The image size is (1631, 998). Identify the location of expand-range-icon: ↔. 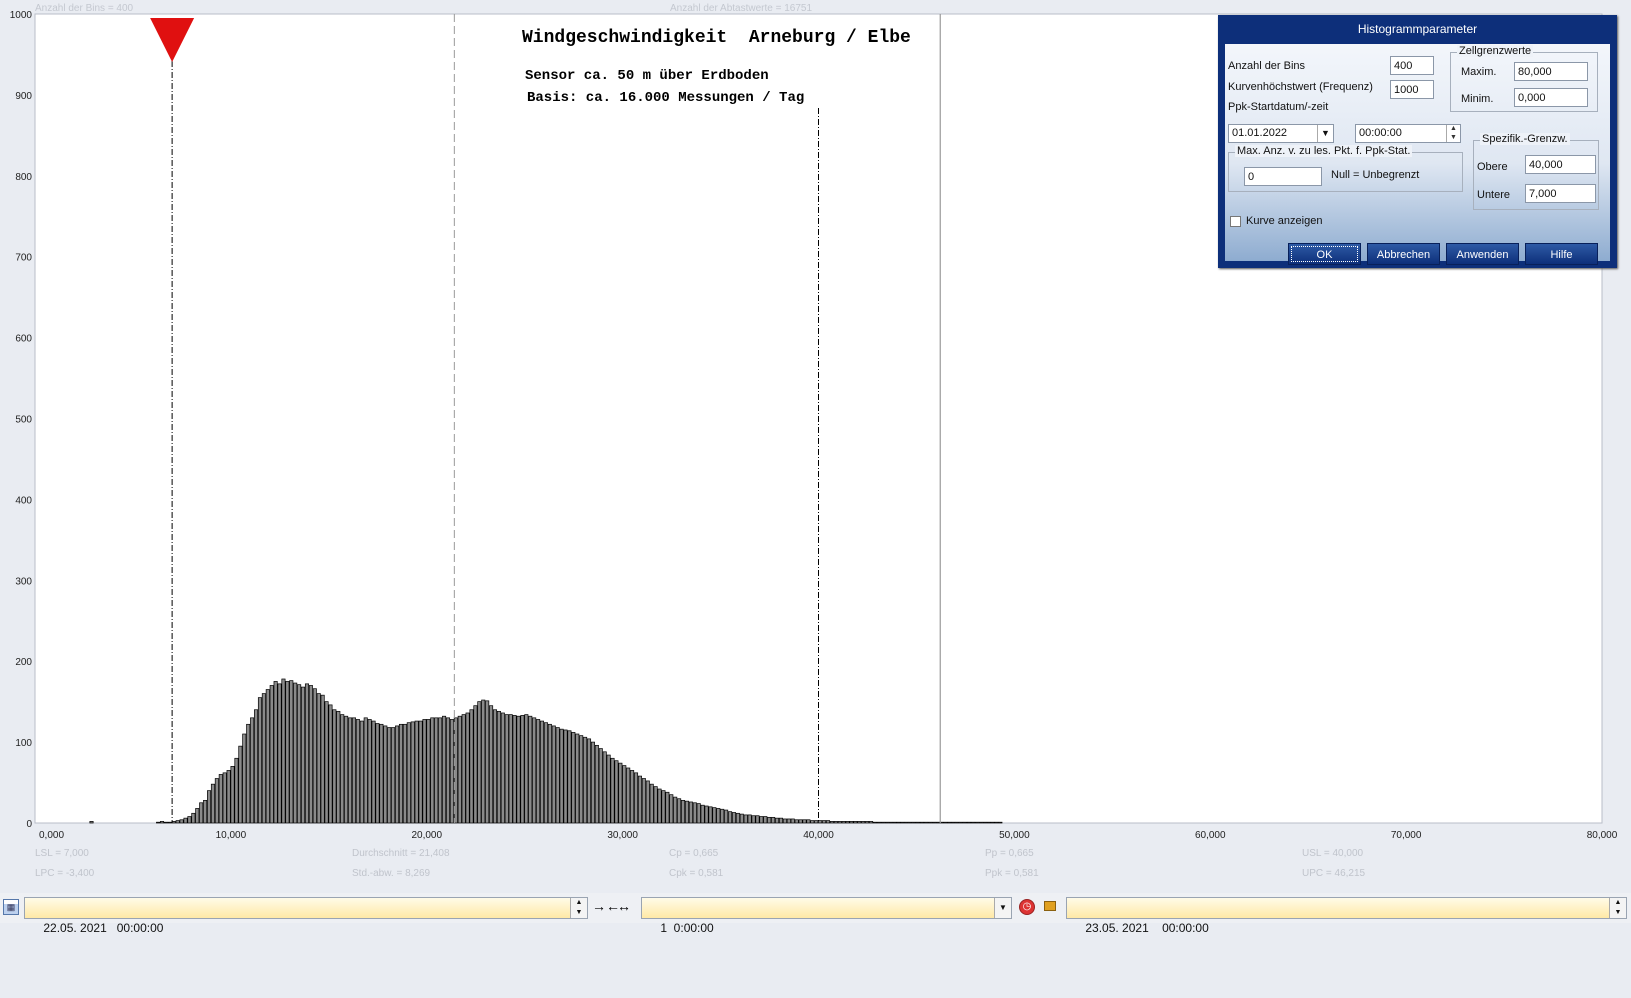
(624, 906).